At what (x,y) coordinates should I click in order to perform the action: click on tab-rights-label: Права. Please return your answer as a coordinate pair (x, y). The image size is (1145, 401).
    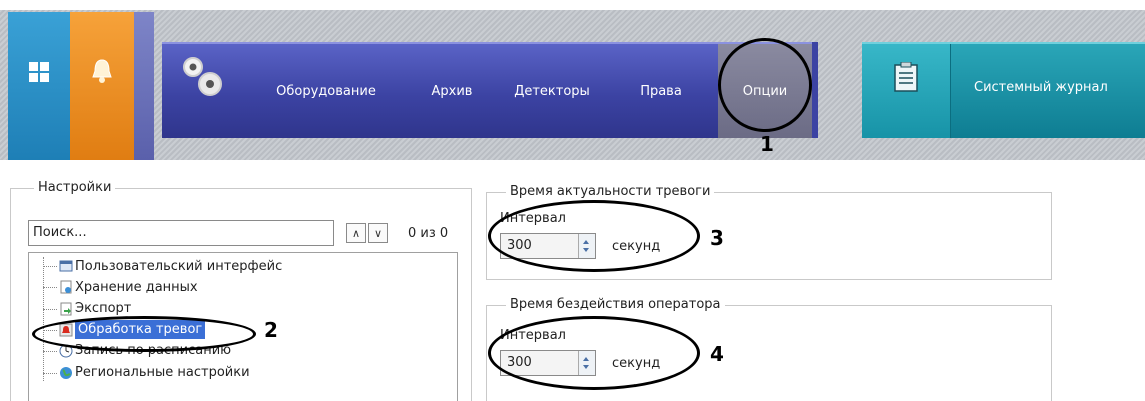
    Looking at the image, I should click on (661, 91).